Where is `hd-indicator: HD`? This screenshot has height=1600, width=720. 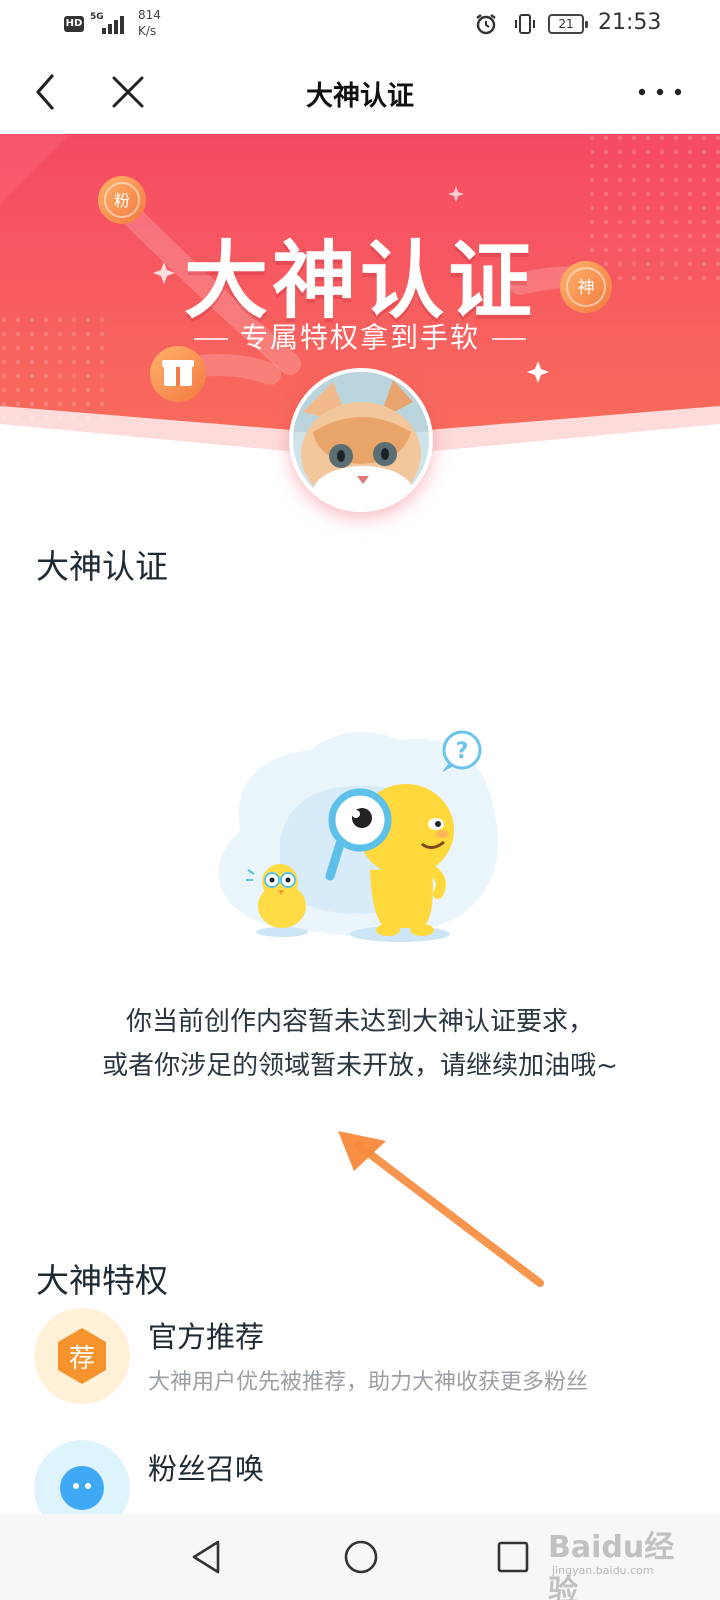
hd-indicator: HD is located at coordinates (74, 24).